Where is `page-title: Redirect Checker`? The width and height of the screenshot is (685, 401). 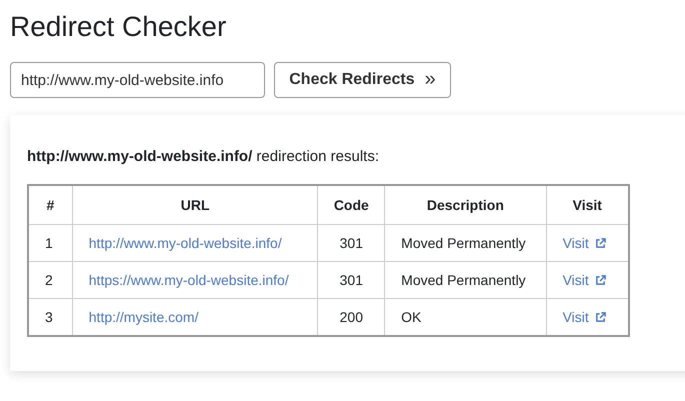 page-title: Redirect Checker is located at coordinates (119, 27).